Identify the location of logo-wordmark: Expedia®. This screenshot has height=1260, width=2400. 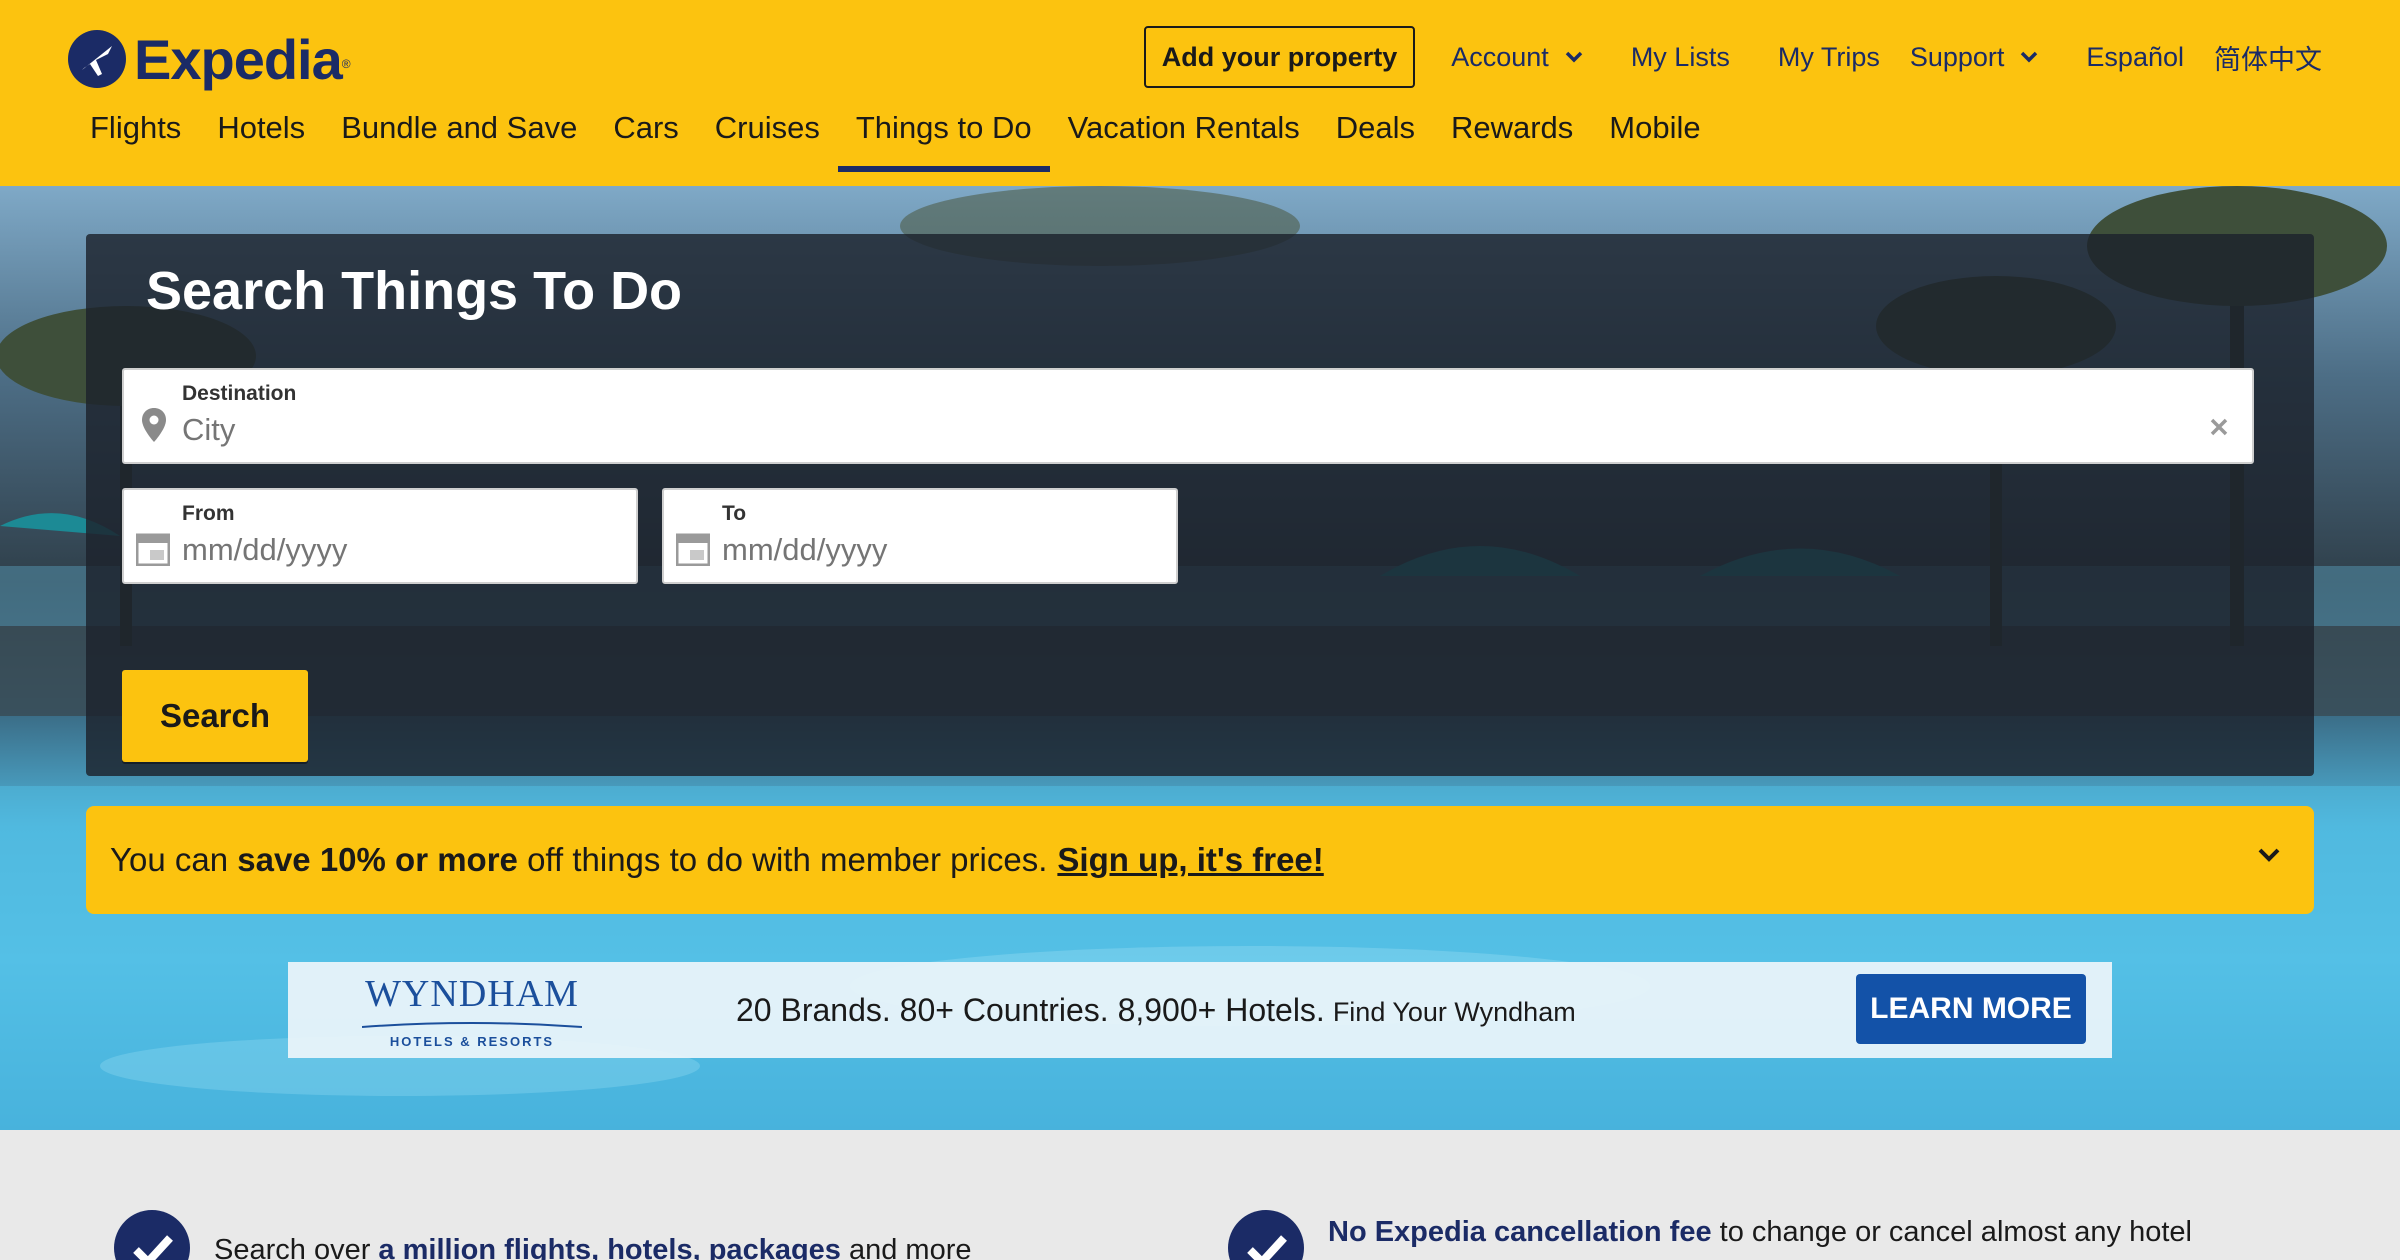
(242, 59).